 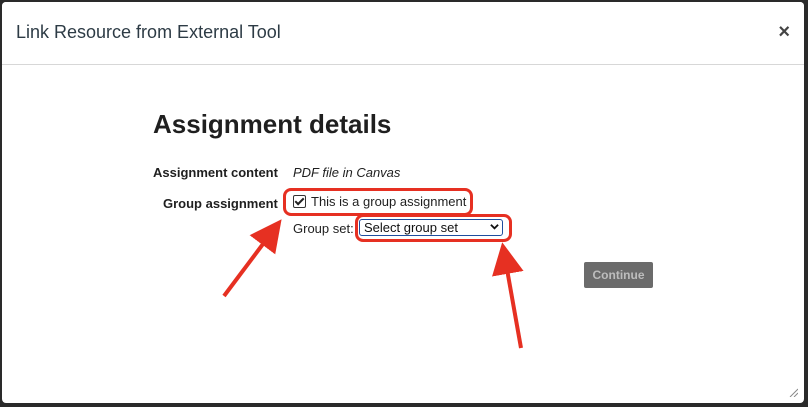 What do you see at coordinates (433, 228) in the screenshot?
I see `select-highlight` at bounding box center [433, 228].